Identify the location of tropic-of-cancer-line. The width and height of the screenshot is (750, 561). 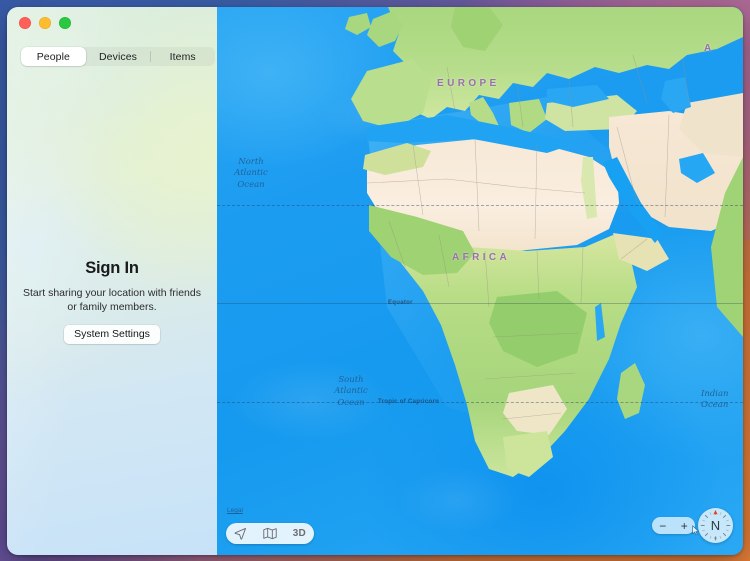
(480, 205).